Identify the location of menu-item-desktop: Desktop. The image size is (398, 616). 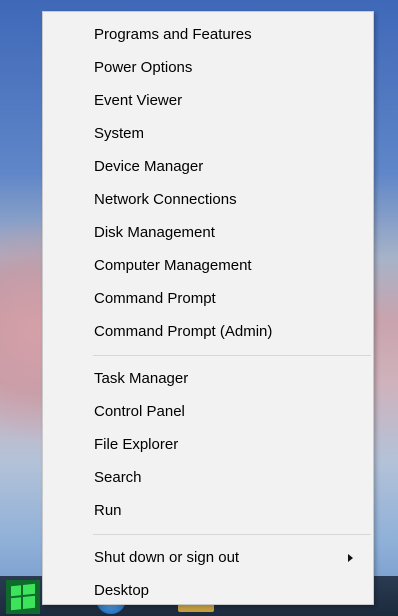
(208, 590).